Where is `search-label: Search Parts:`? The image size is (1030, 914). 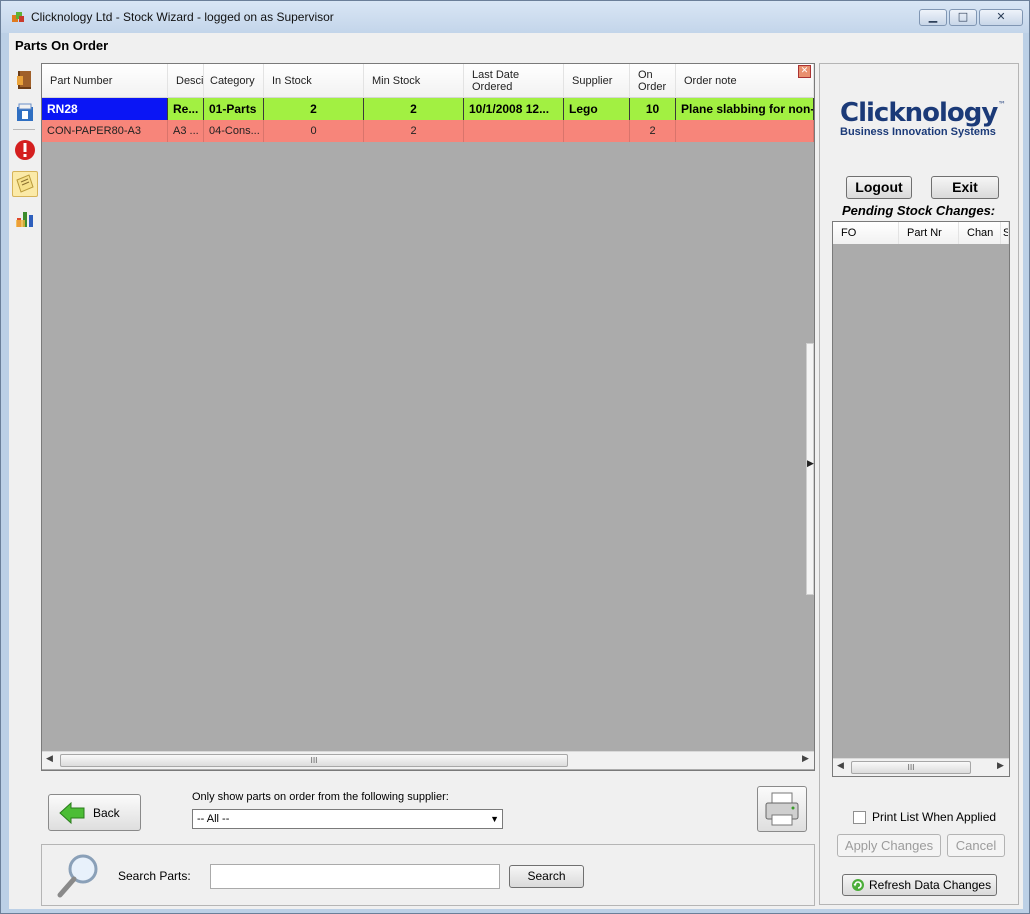 search-label: Search Parts: is located at coordinates (154, 876).